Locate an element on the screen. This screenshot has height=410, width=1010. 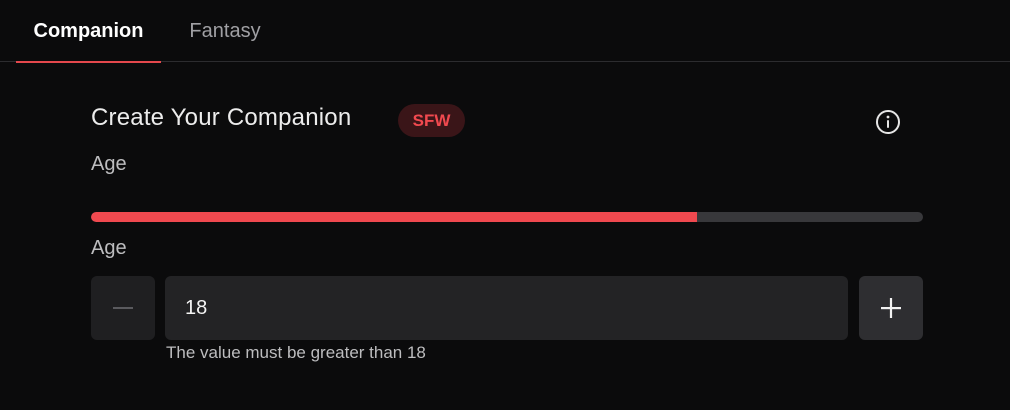
decrement-button is located at coordinates (123, 308).